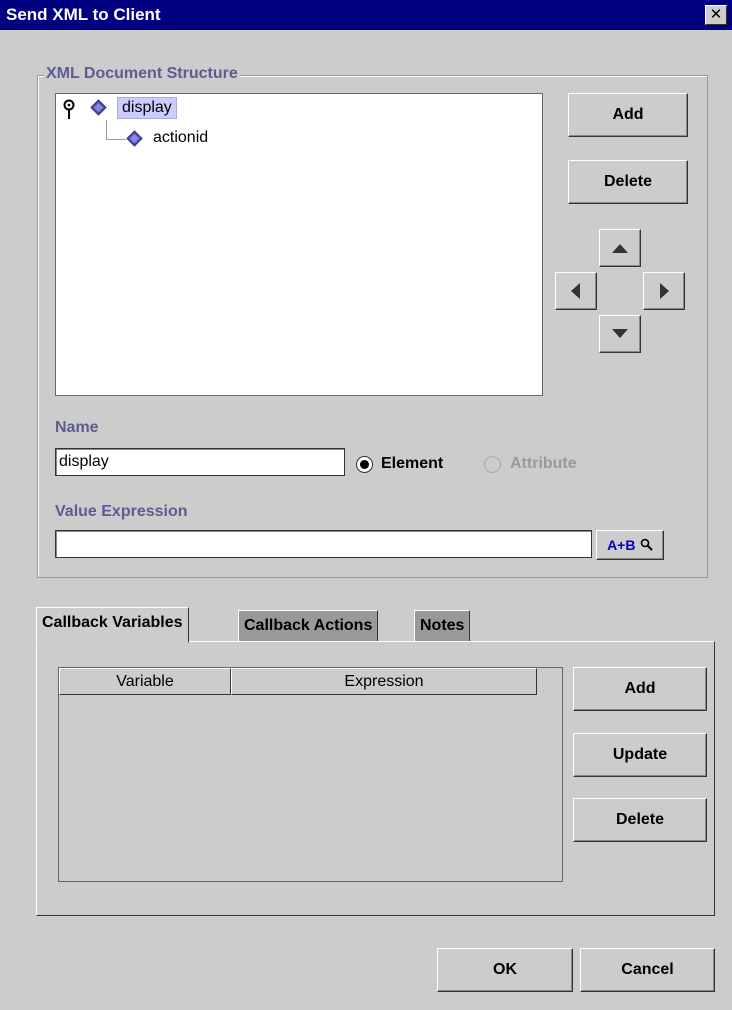 The width and height of the screenshot is (732, 1010). What do you see at coordinates (308, 626) in the screenshot?
I see `tab-callback-actions: Callback Actions` at bounding box center [308, 626].